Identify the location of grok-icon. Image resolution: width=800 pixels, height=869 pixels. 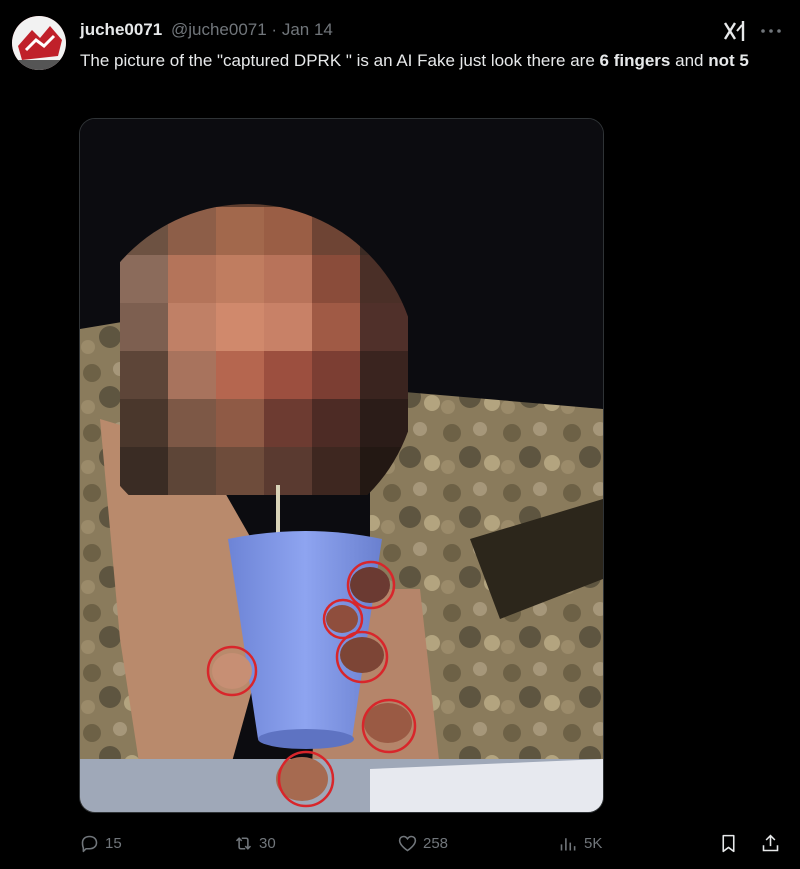
(735, 31).